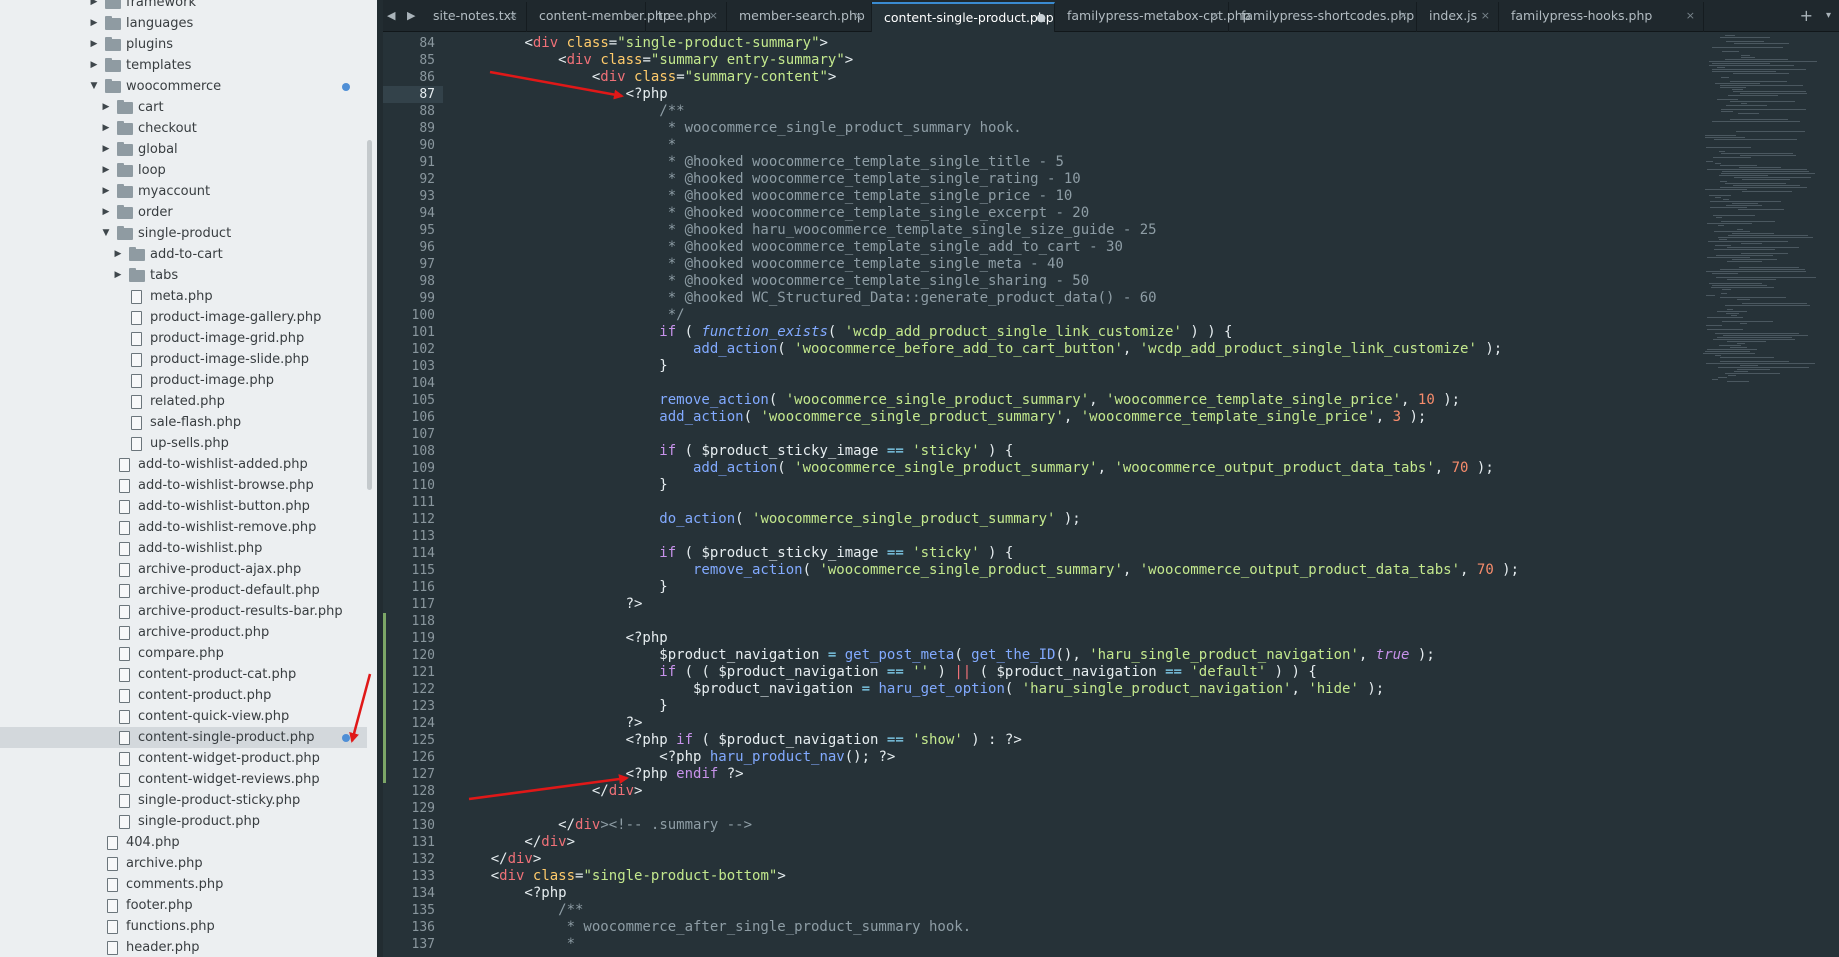  What do you see at coordinates (183, 779) in the screenshot?
I see `file-item: content-widget-reviews.php` at bounding box center [183, 779].